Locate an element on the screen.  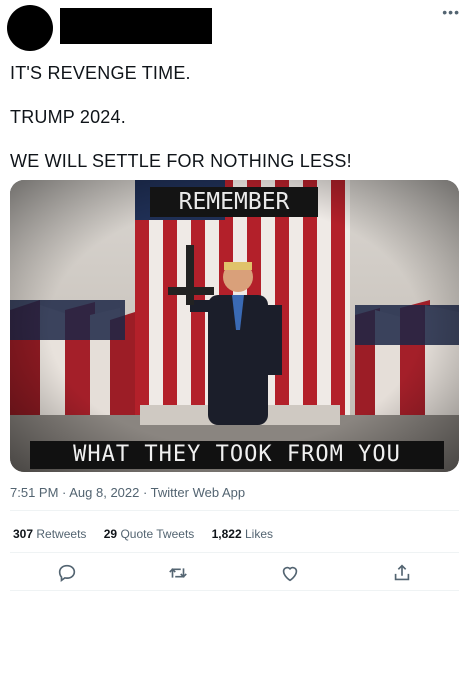
tweet-actions is located at coordinates (237, 575).